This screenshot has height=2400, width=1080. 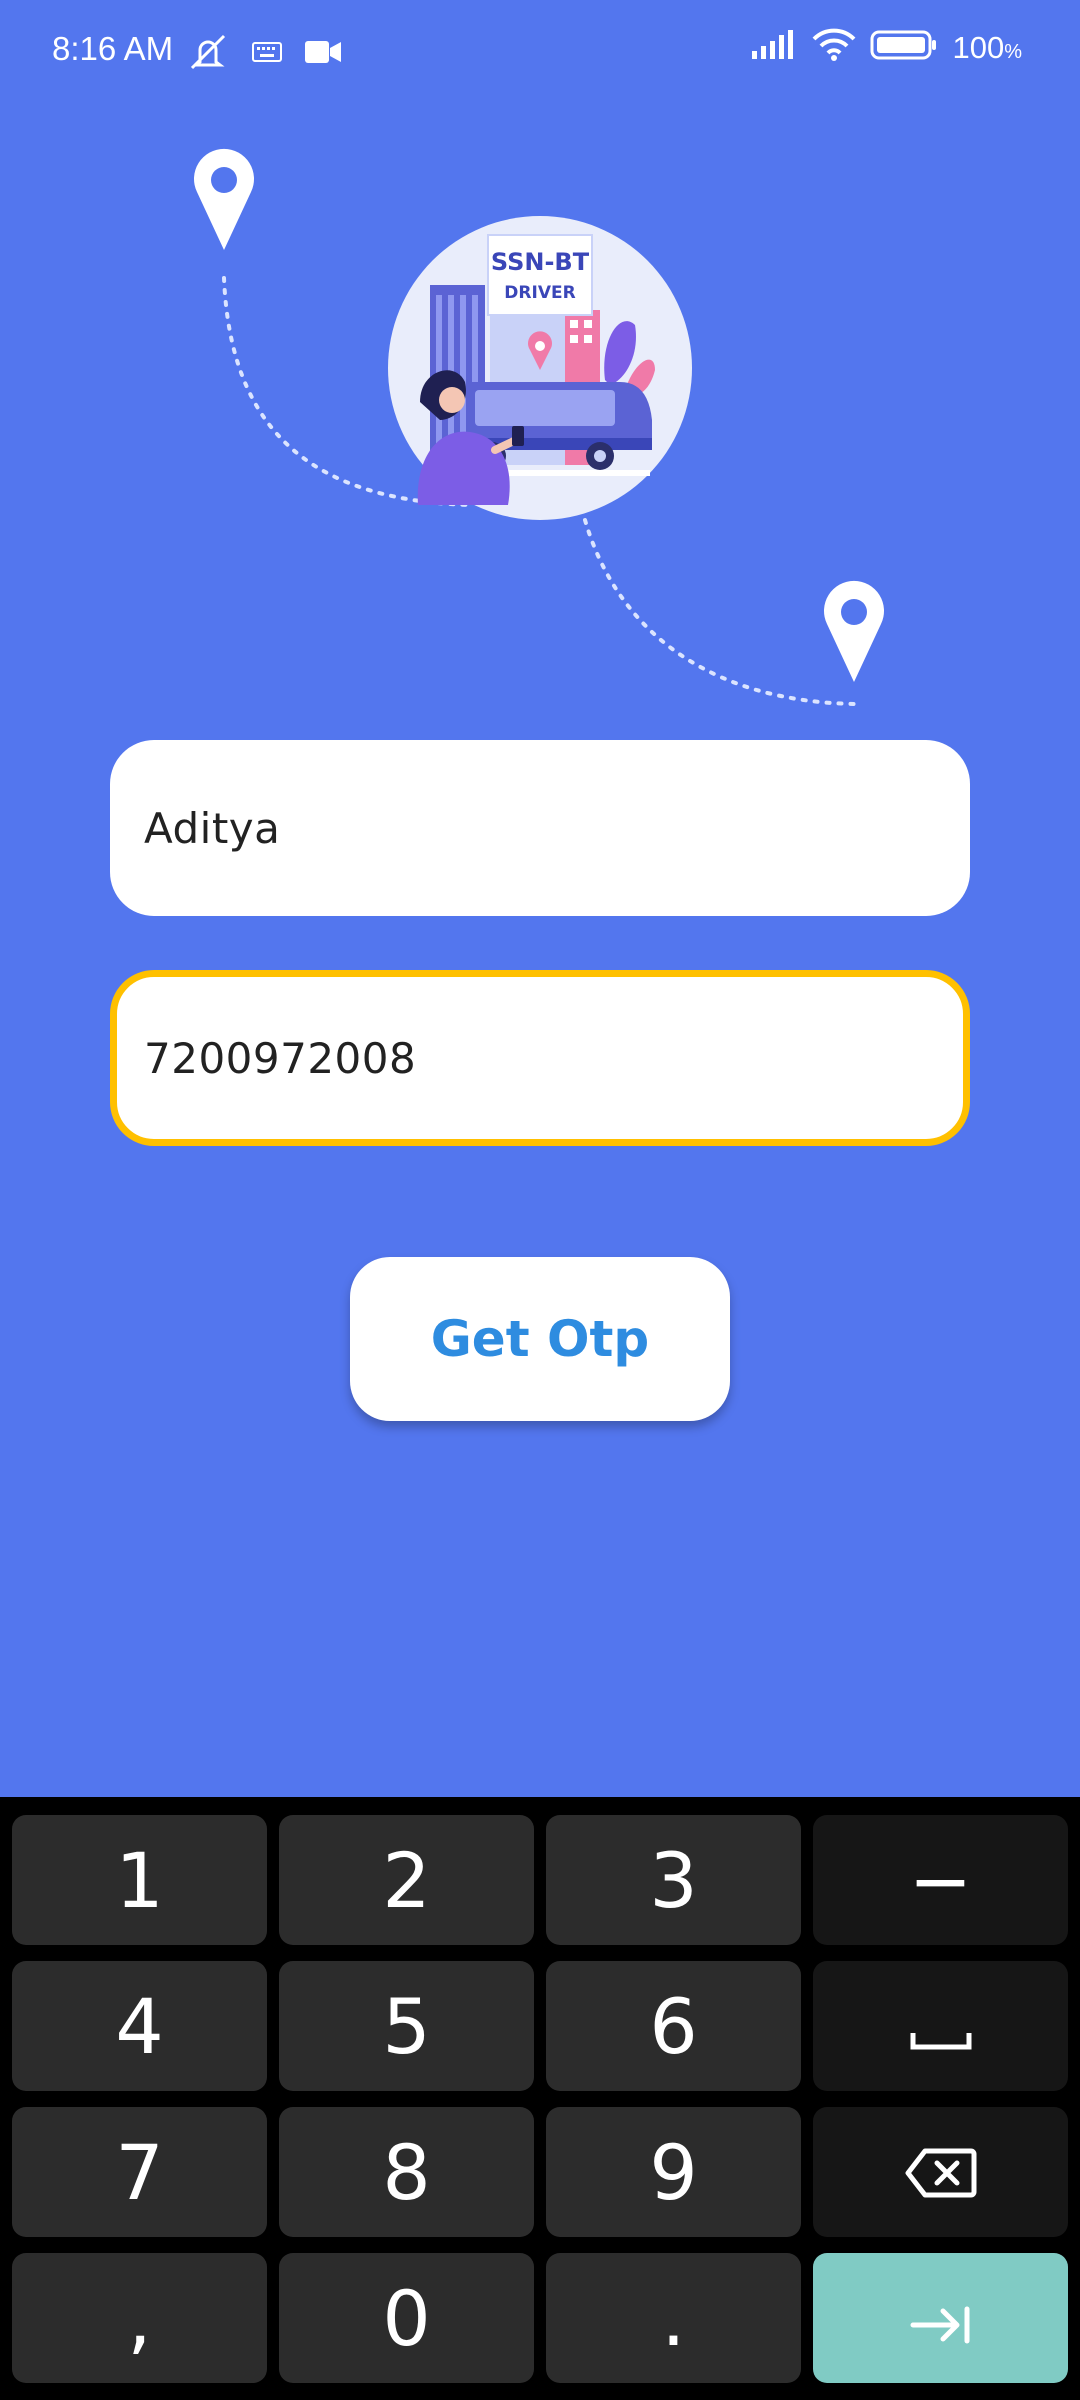 I want to click on key-7: 7, so click(x=139, y=2172).